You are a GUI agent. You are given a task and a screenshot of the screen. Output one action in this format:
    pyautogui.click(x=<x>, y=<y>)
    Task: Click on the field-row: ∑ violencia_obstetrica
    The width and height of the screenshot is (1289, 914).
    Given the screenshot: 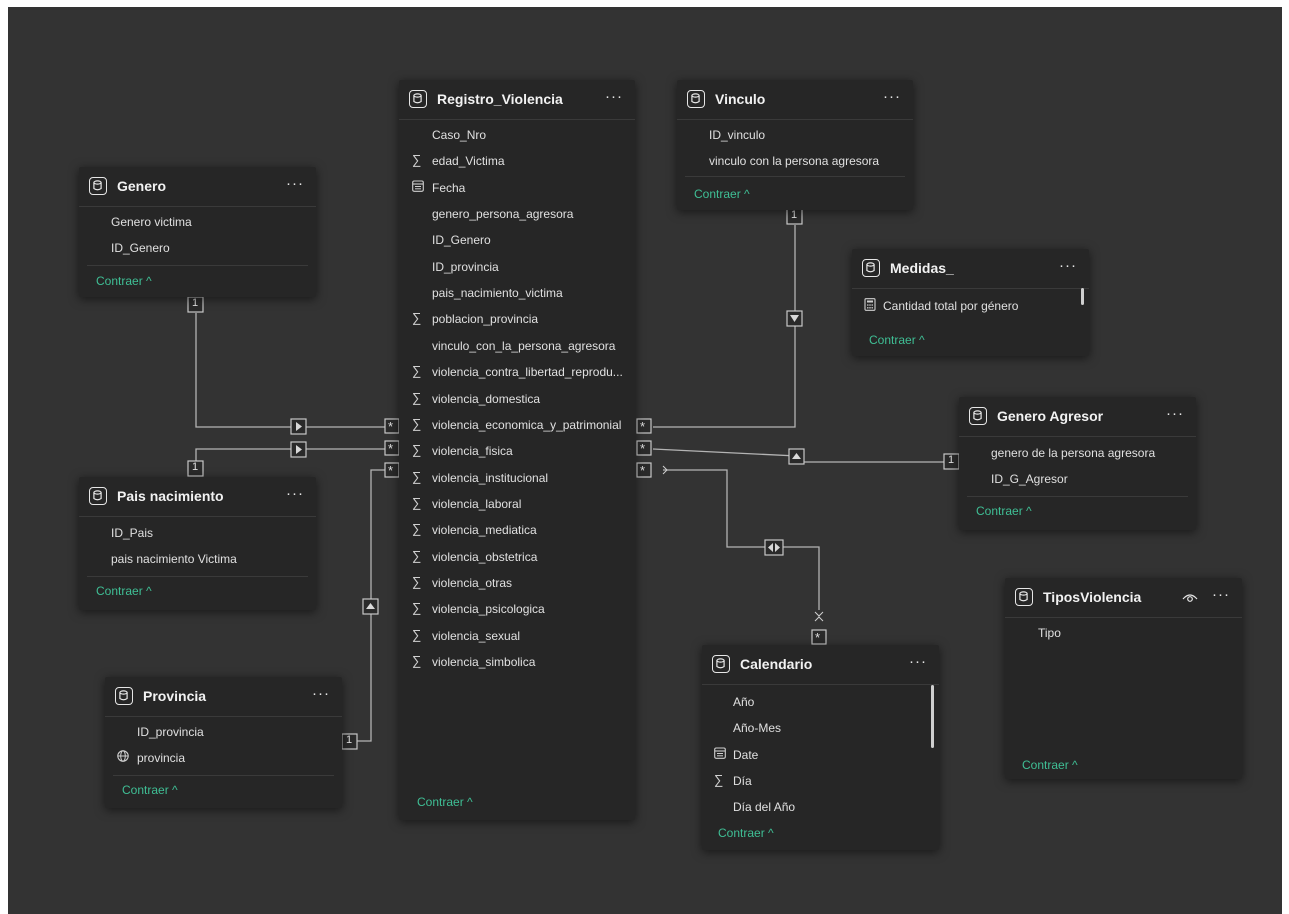 What is the action you would take?
    pyautogui.click(x=517, y=557)
    